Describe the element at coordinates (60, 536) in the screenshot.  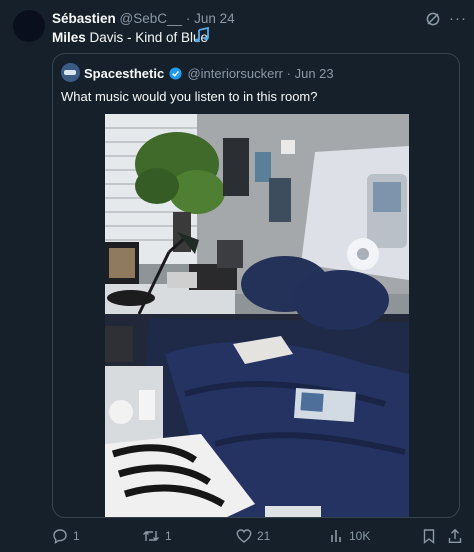
I see `reply-icon` at that location.